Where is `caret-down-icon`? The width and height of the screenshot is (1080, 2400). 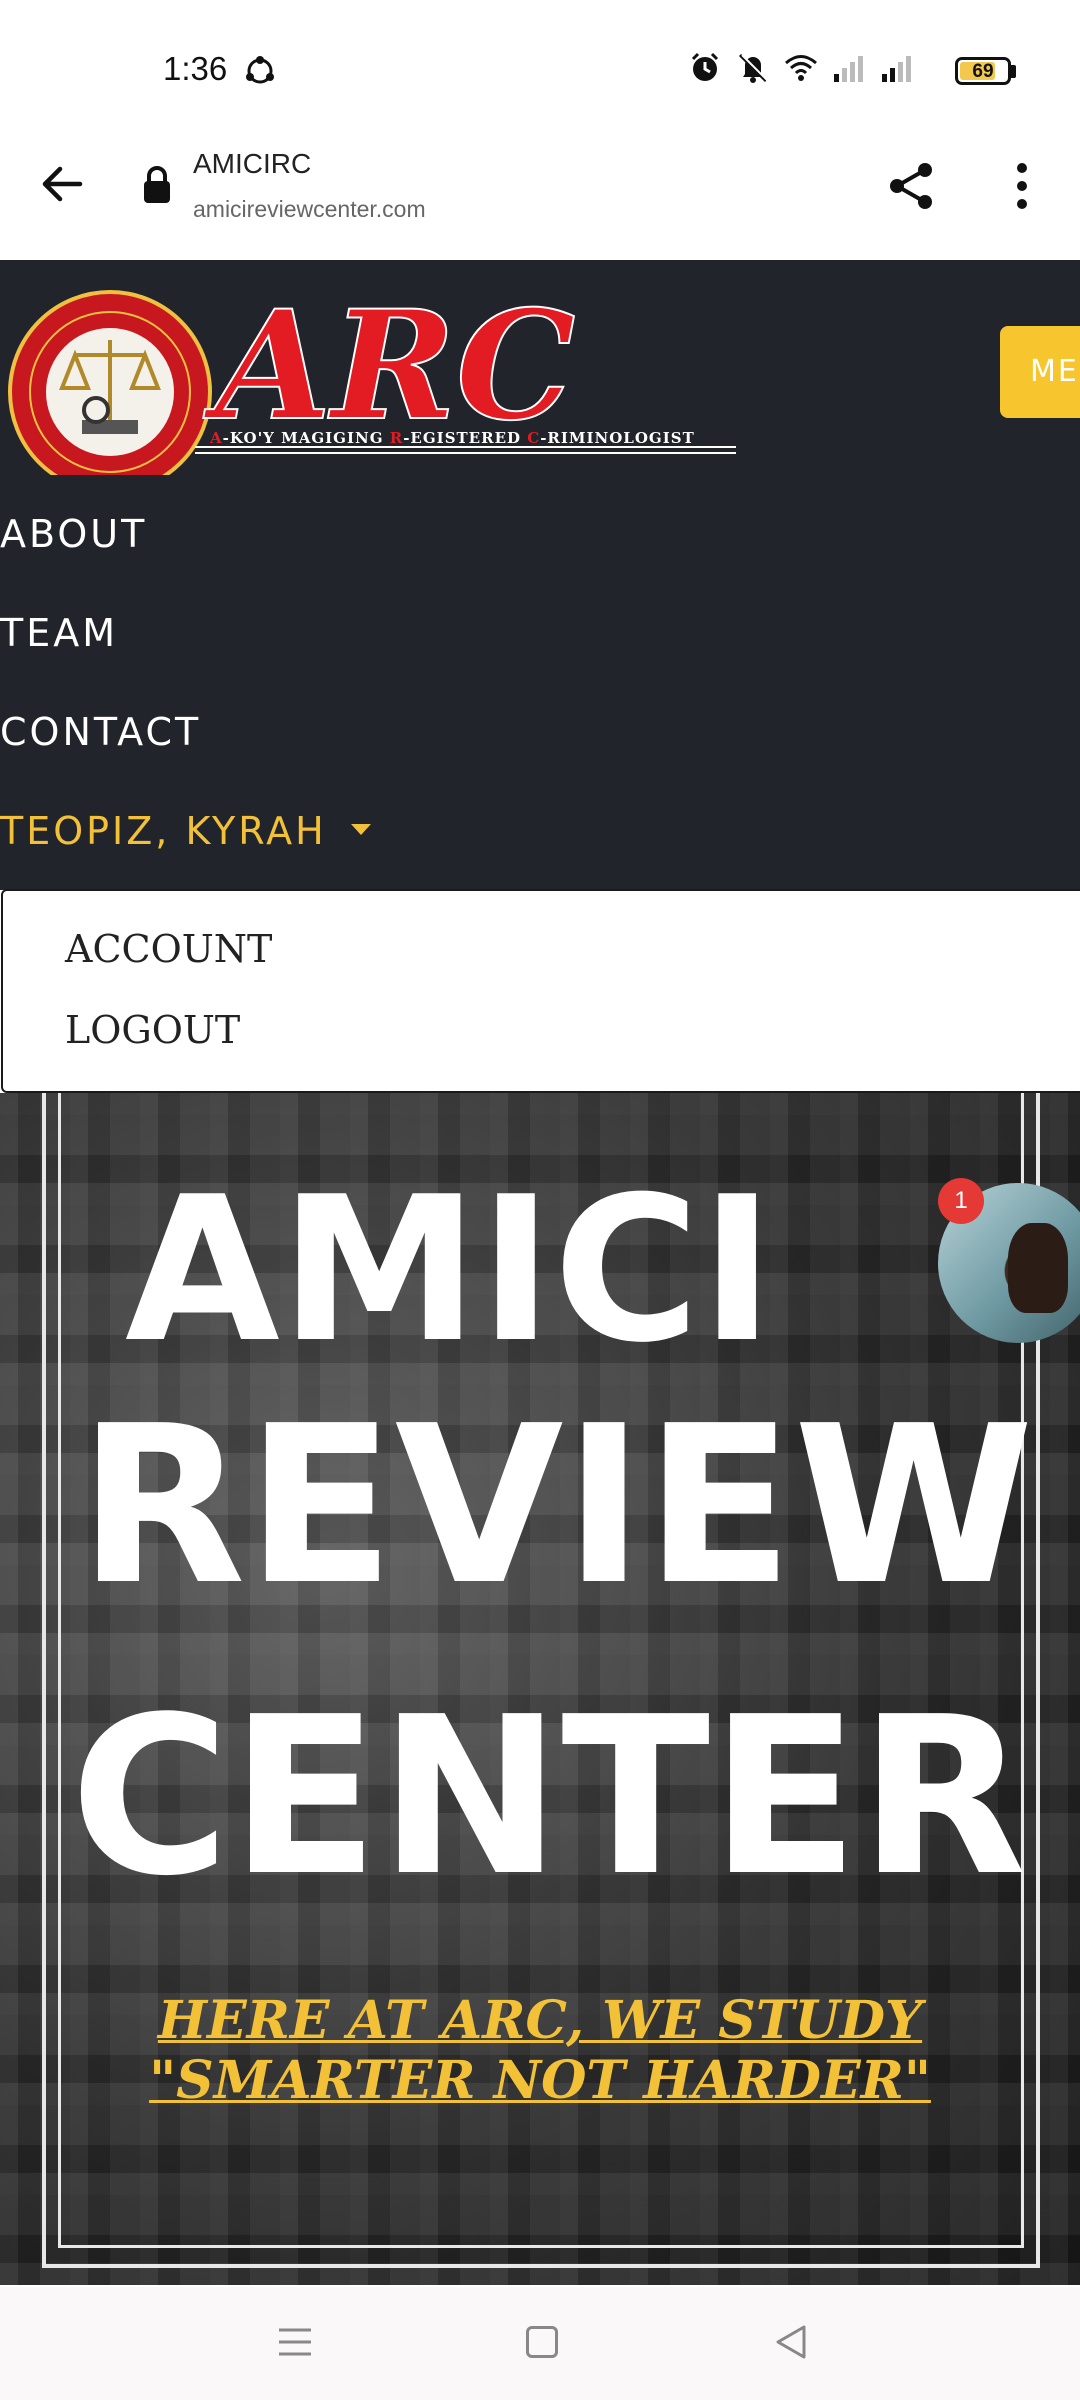 caret-down-icon is located at coordinates (360, 829).